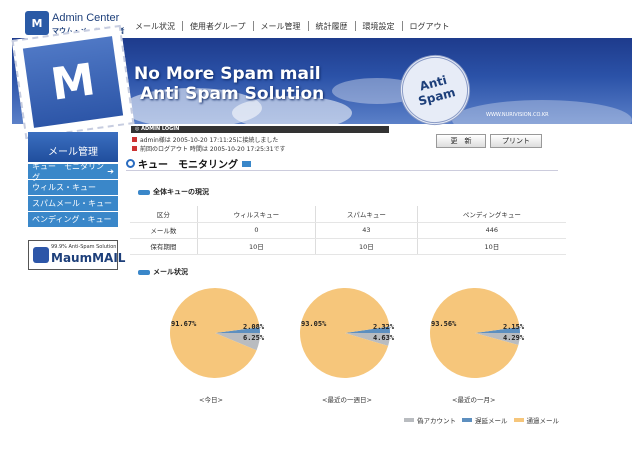 Image resolution: width=640 pixels, height=452 pixels. I want to click on pie-value-label: 4.29%, so click(514, 338).